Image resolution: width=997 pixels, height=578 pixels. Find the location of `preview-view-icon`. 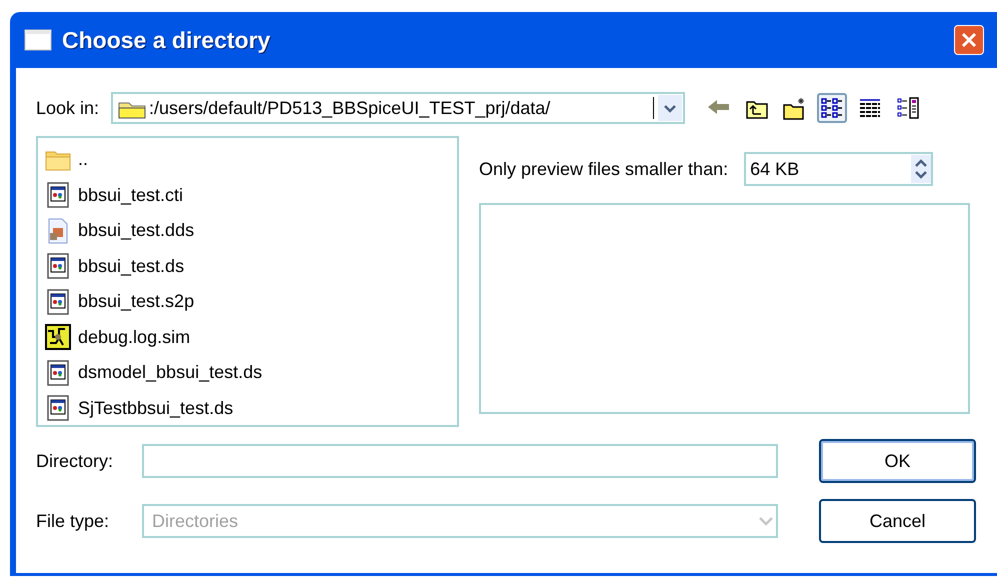

preview-view-icon is located at coordinates (908, 108).